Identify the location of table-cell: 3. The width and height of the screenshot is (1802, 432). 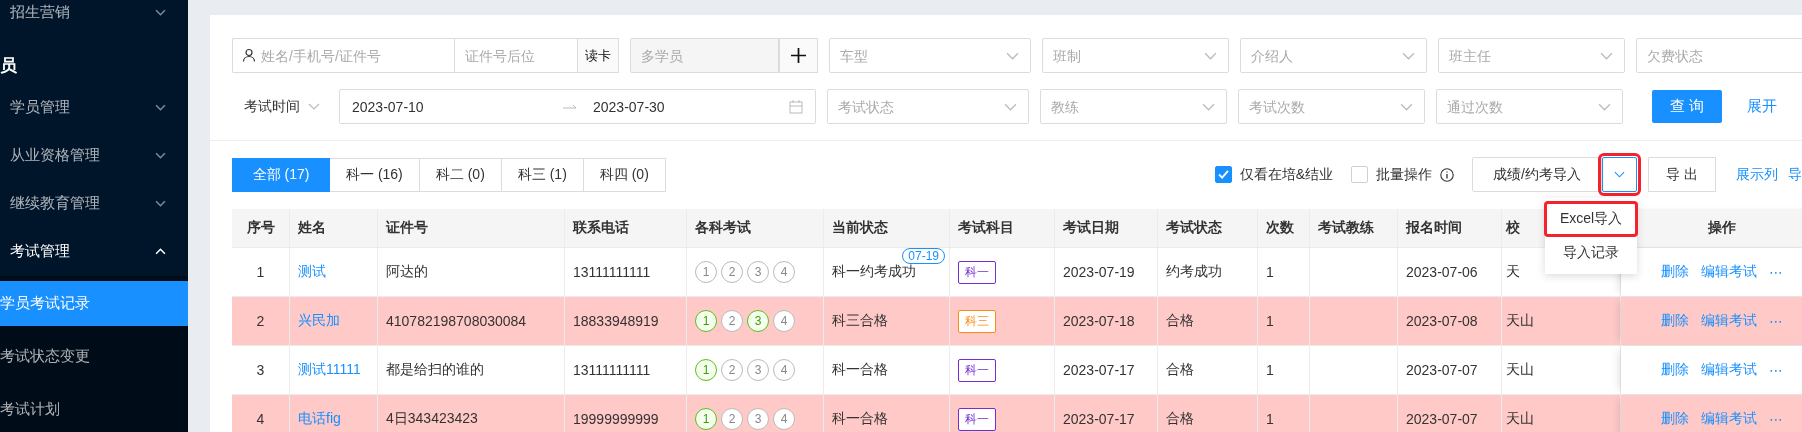
(261, 370).